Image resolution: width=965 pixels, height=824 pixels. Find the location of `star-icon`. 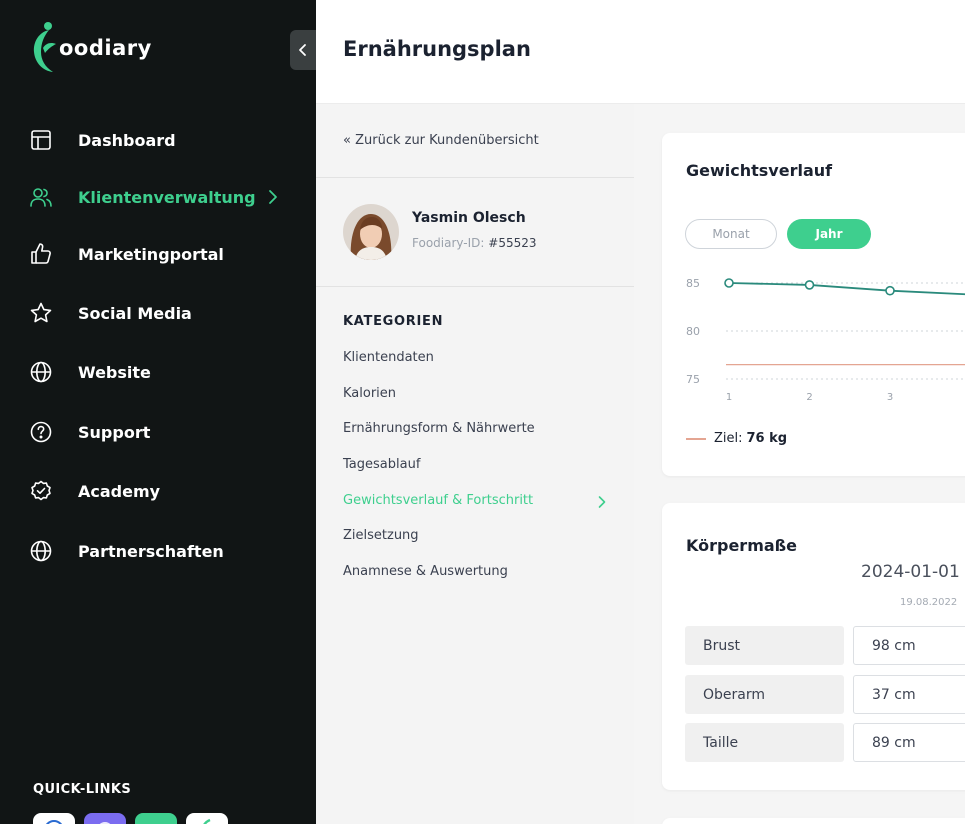

star-icon is located at coordinates (41, 313).